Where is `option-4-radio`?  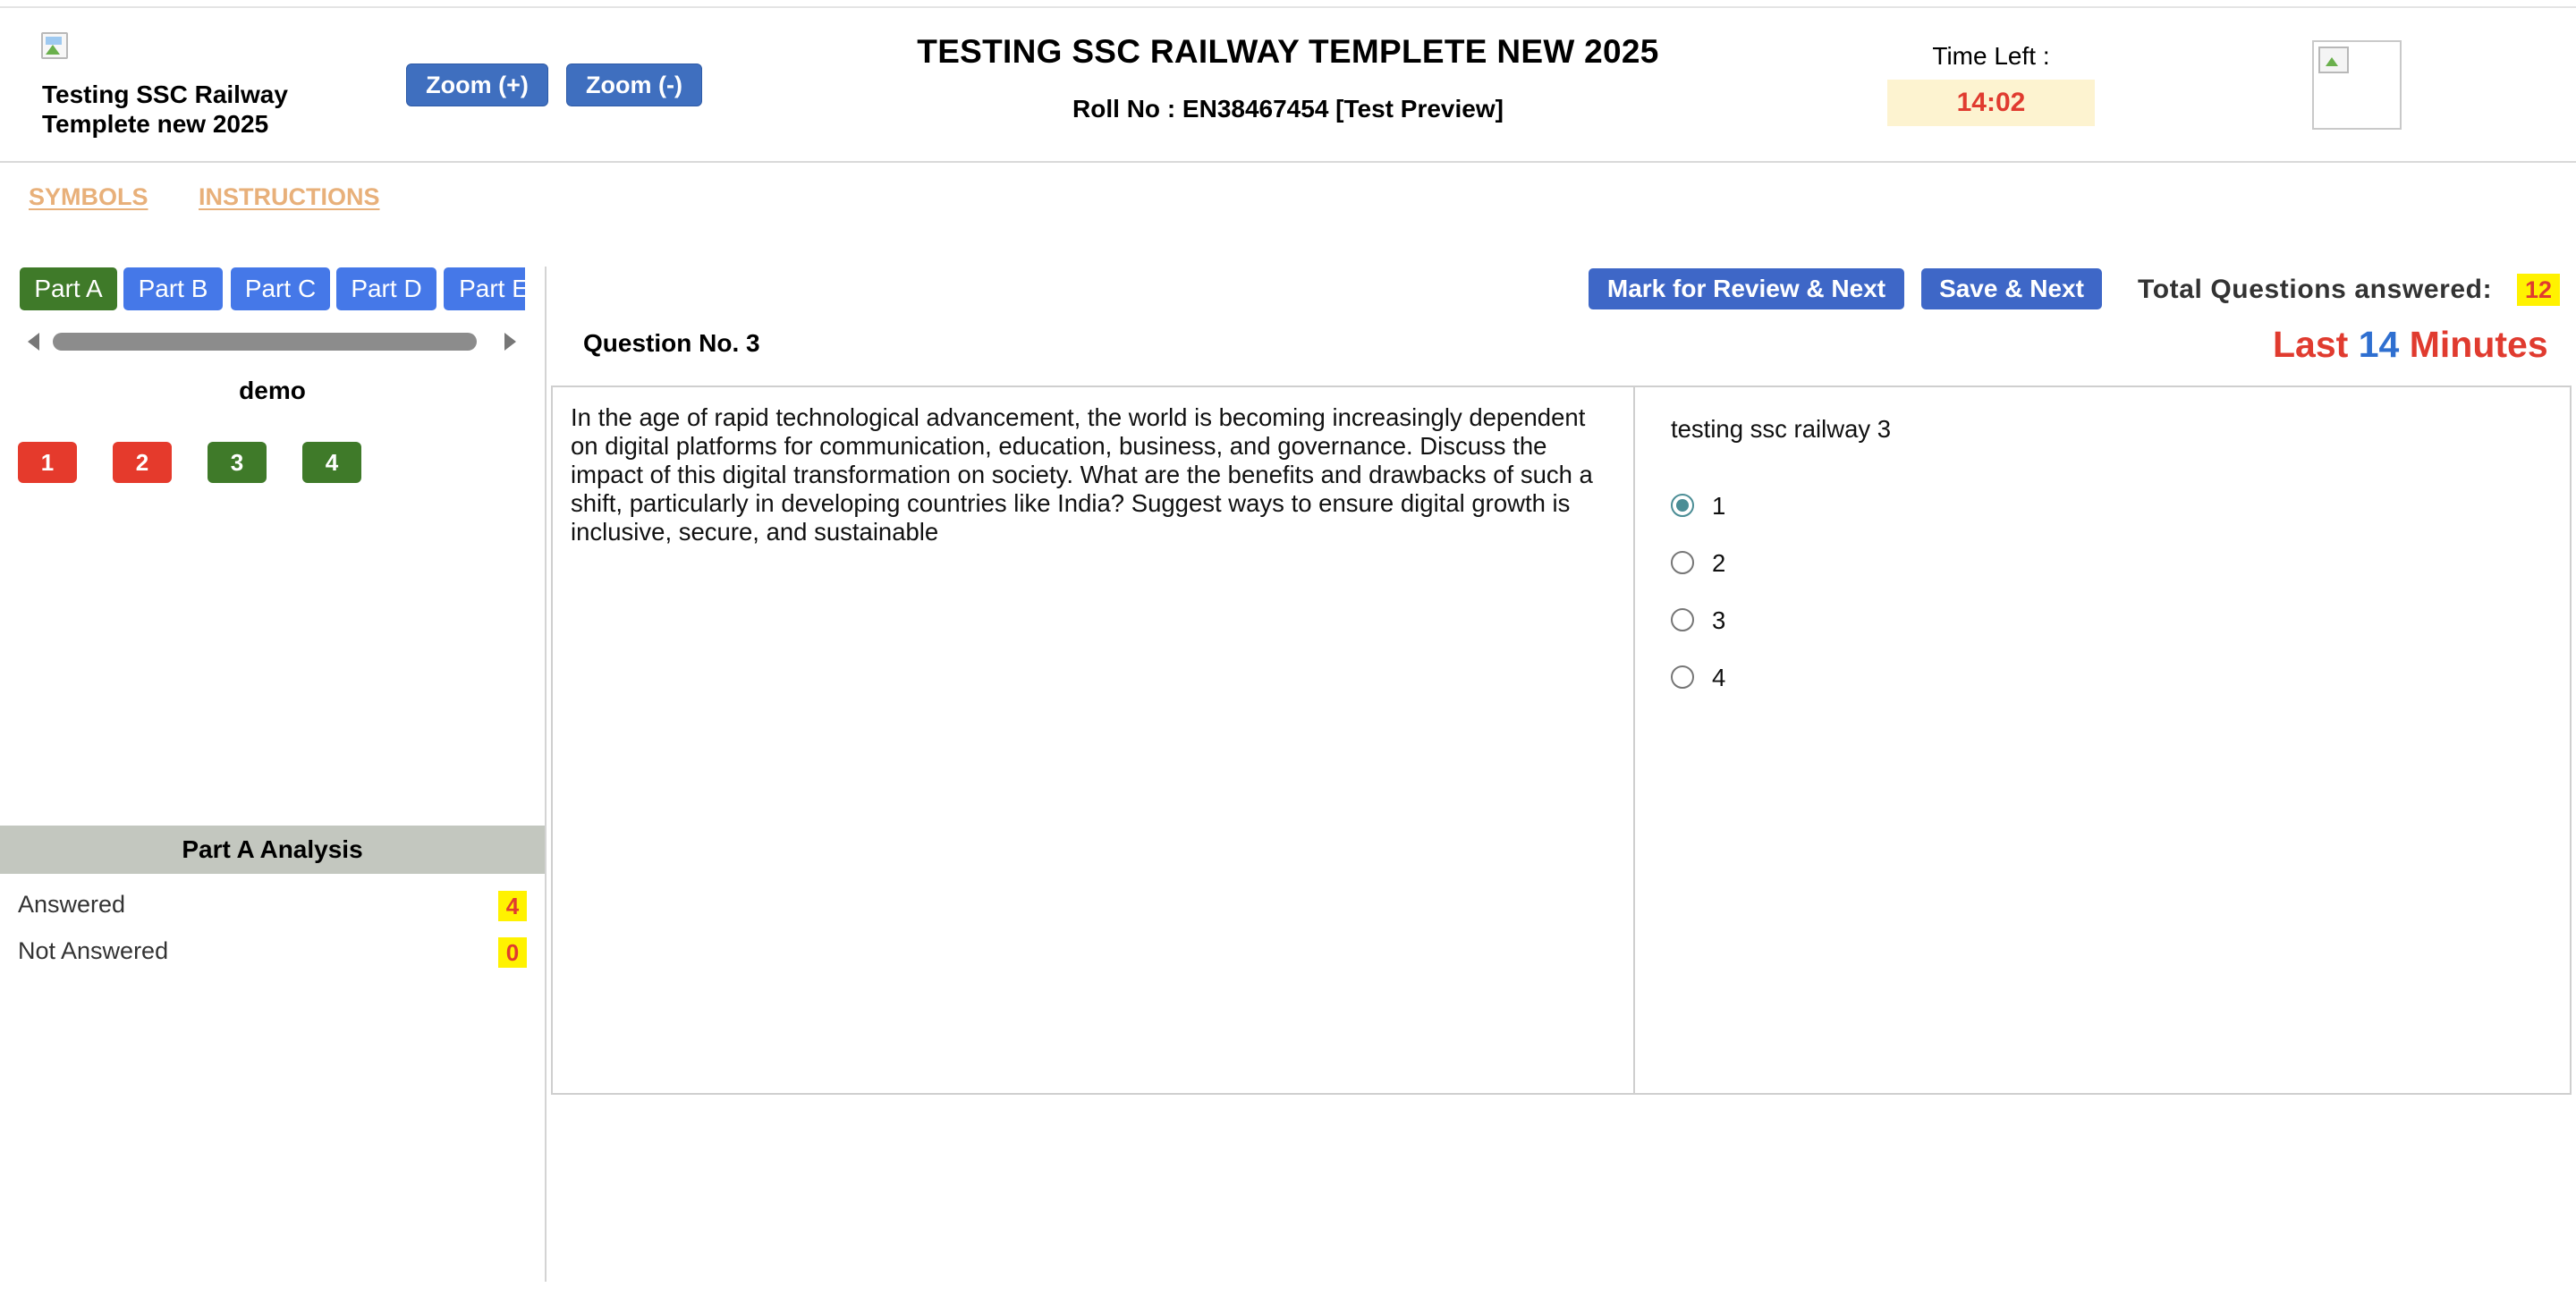
option-4-radio is located at coordinates (1682, 677).